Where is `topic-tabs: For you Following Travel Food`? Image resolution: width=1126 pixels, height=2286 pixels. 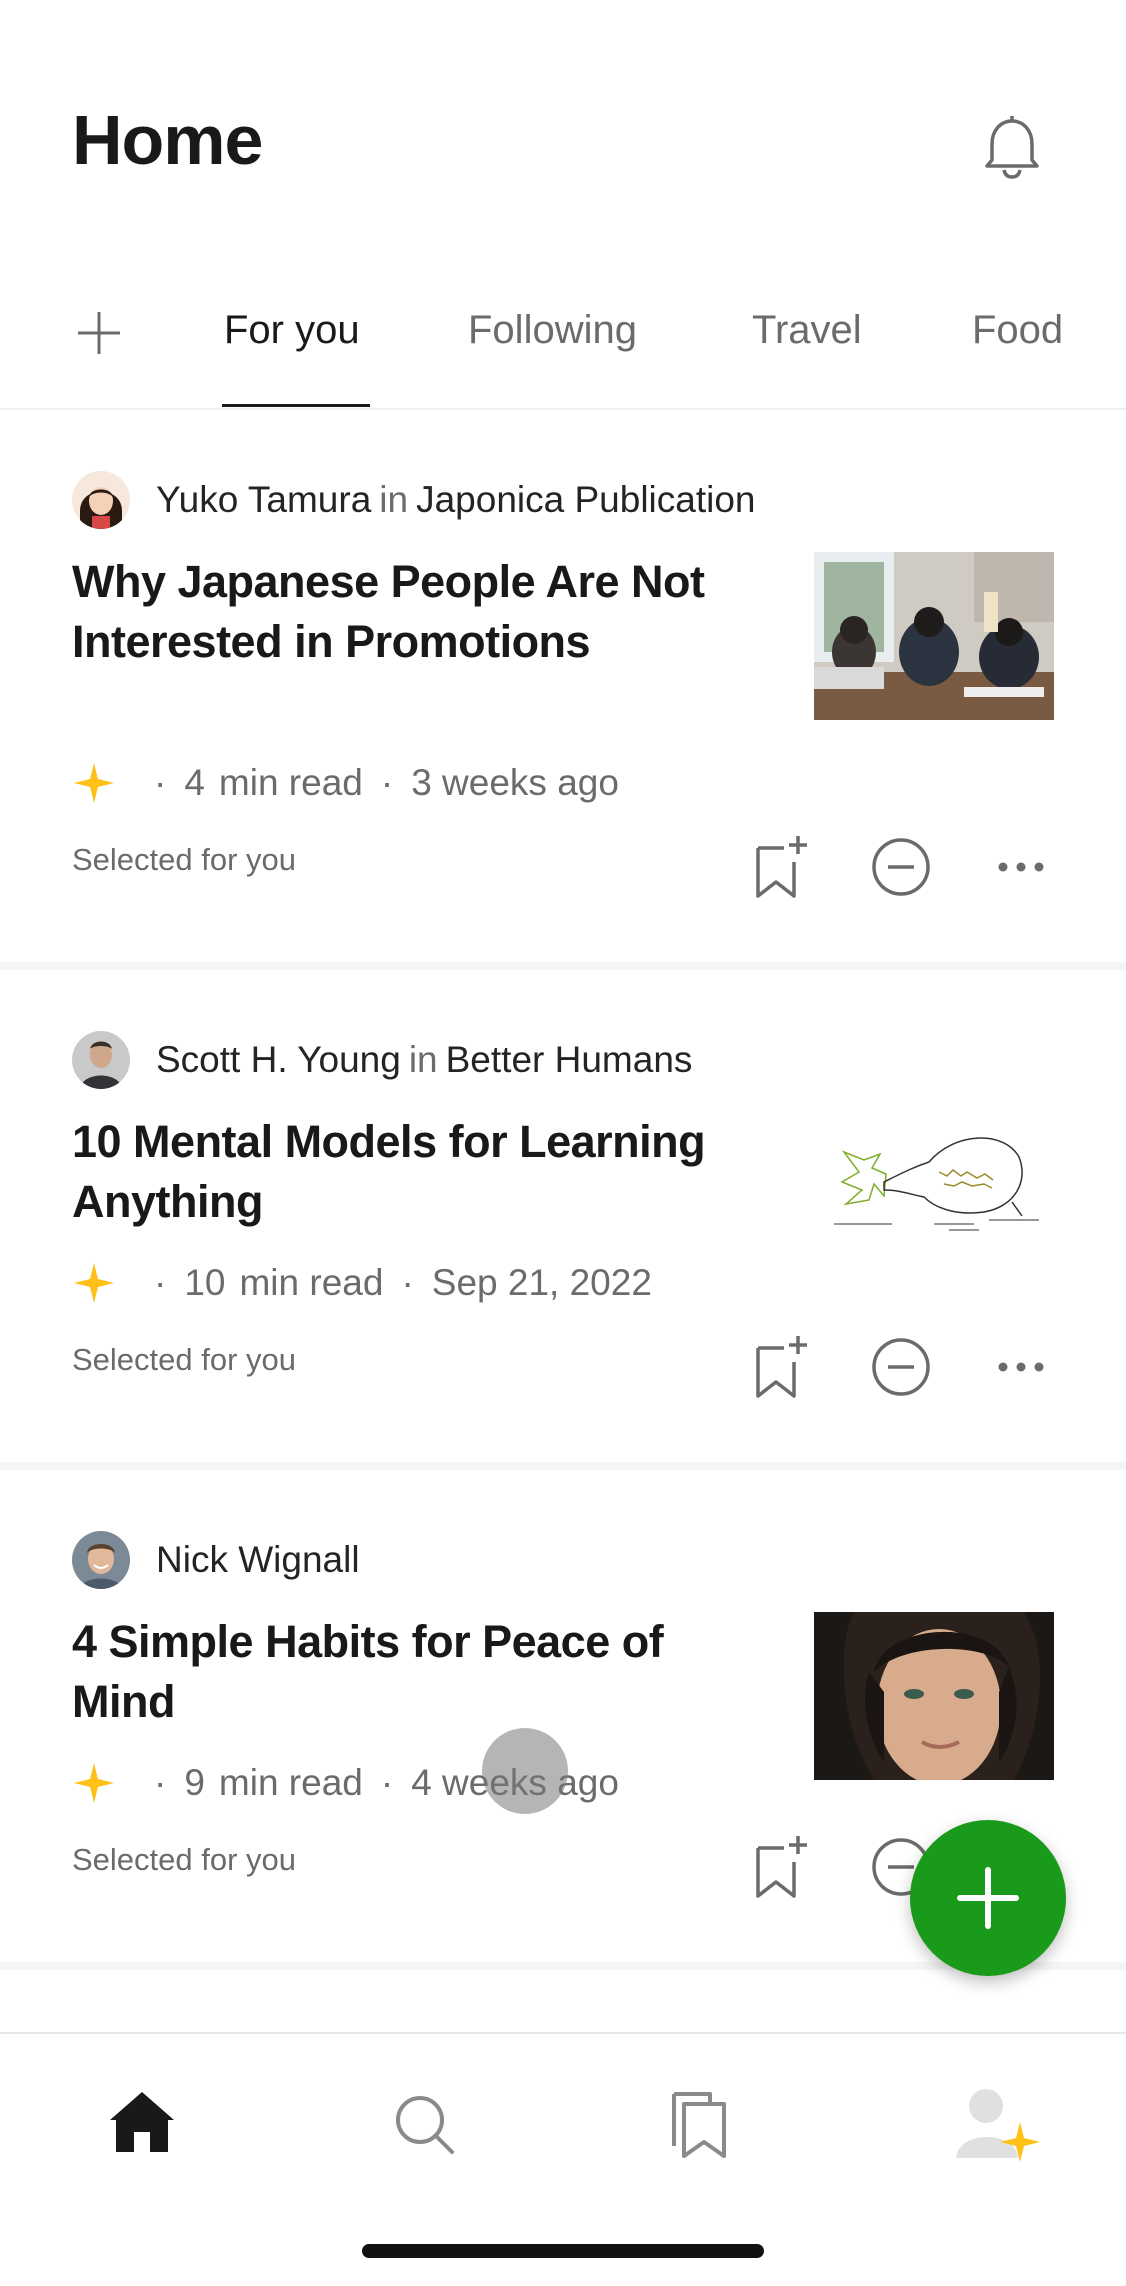
topic-tabs: For you Following Travel Food is located at coordinates (563, 339).